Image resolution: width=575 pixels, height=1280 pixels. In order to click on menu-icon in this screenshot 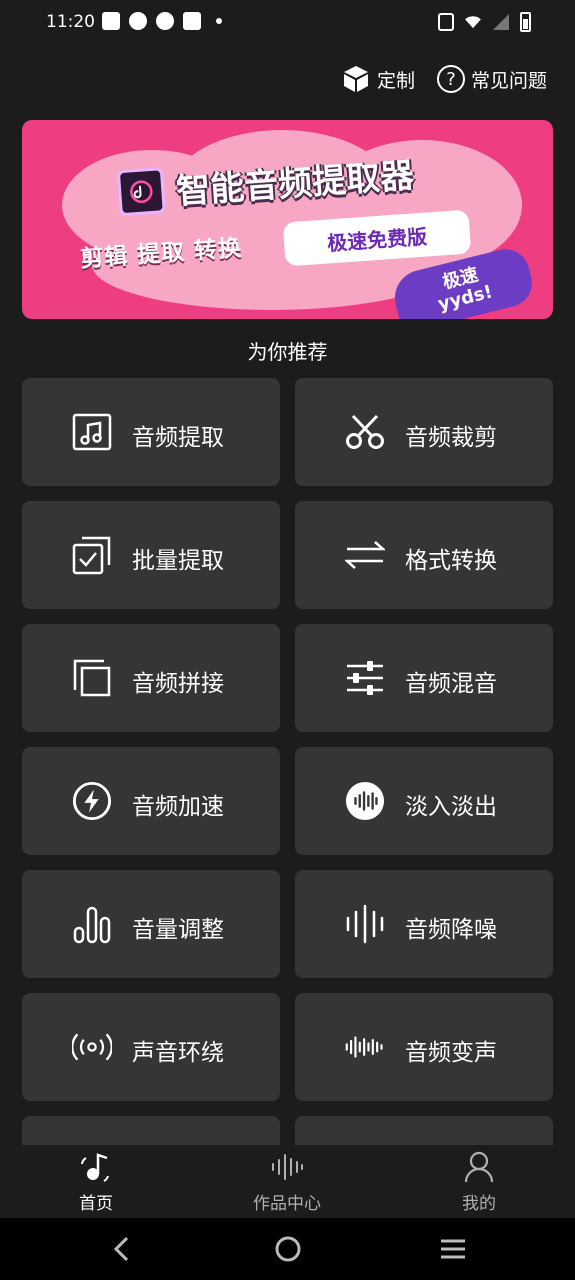, I will do `click(453, 1249)`.